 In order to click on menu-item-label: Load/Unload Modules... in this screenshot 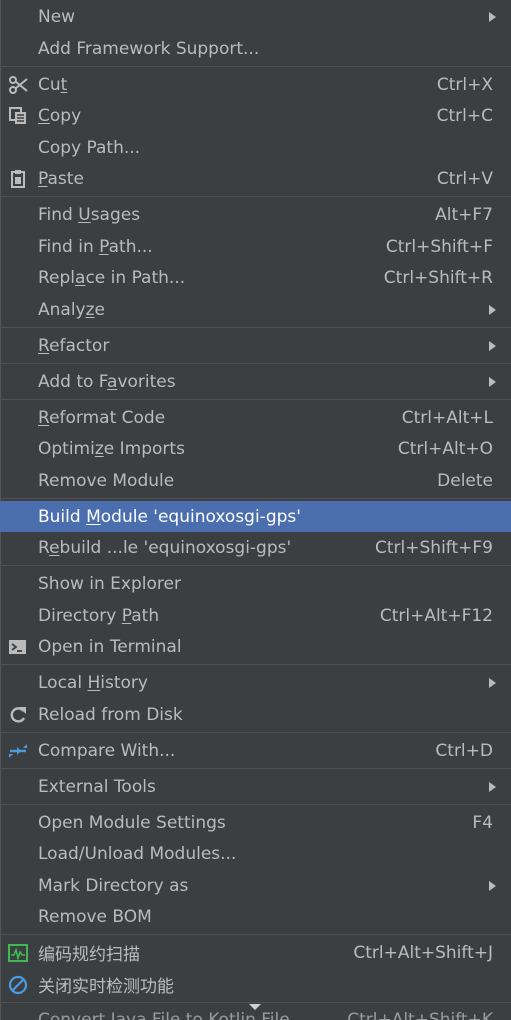, I will do `click(137, 853)`.